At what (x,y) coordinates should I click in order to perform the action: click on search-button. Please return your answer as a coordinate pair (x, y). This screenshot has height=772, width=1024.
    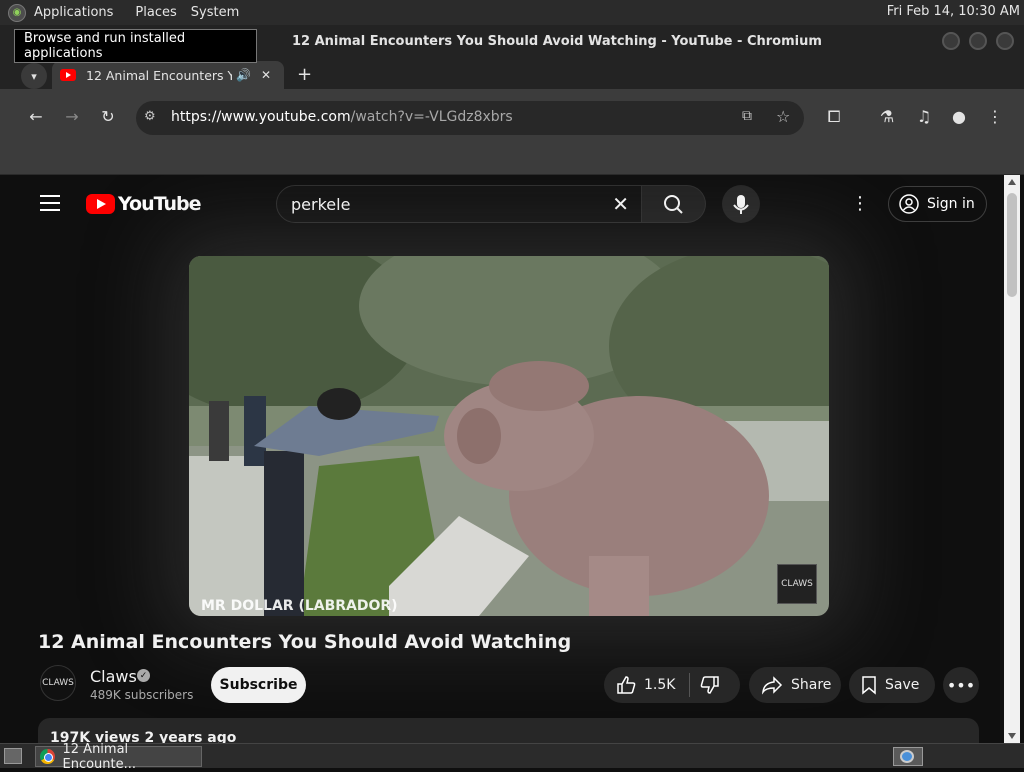
    Looking at the image, I should click on (674, 204).